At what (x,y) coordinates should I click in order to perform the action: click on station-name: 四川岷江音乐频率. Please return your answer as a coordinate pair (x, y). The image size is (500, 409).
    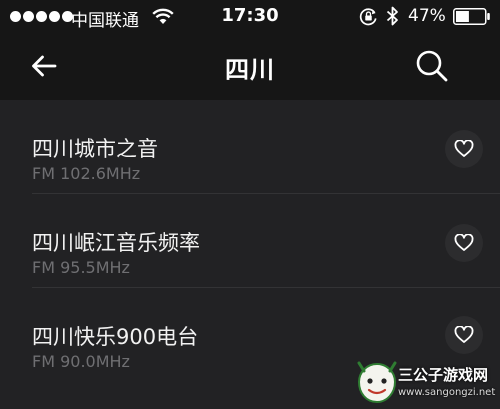
    Looking at the image, I should click on (116, 243).